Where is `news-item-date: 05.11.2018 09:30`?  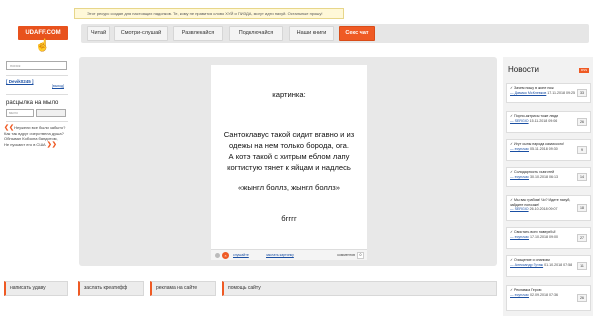 news-item-date: 05.11.2018 09:30 is located at coordinates (543, 148).